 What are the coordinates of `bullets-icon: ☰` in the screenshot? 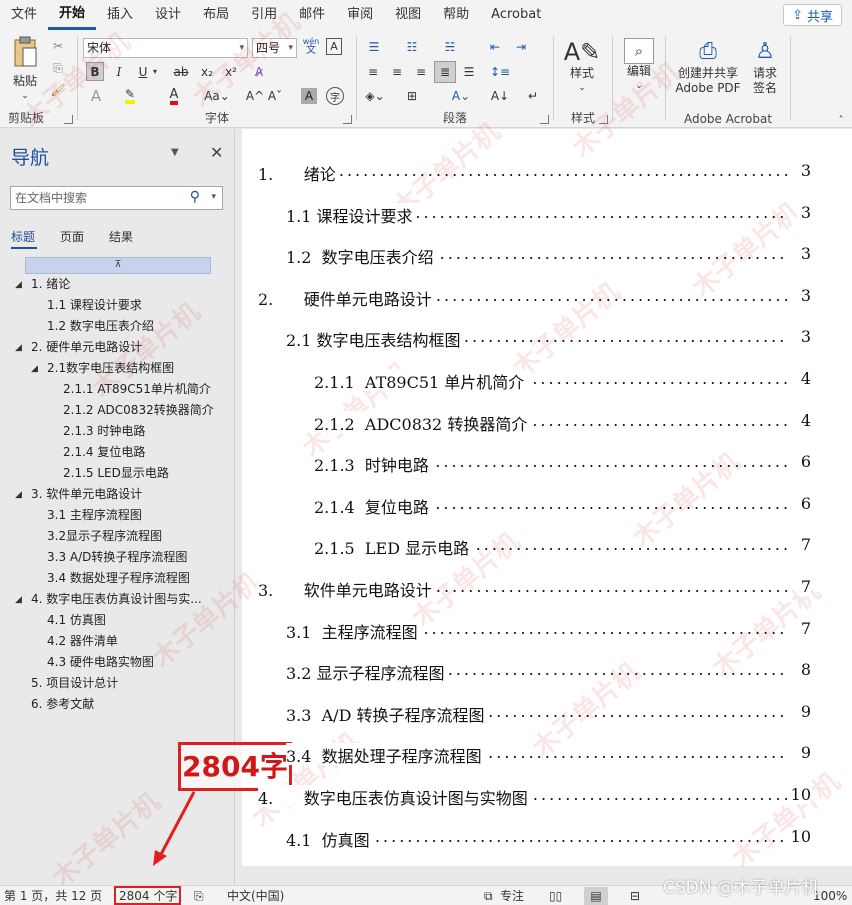 It's located at (374, 47).